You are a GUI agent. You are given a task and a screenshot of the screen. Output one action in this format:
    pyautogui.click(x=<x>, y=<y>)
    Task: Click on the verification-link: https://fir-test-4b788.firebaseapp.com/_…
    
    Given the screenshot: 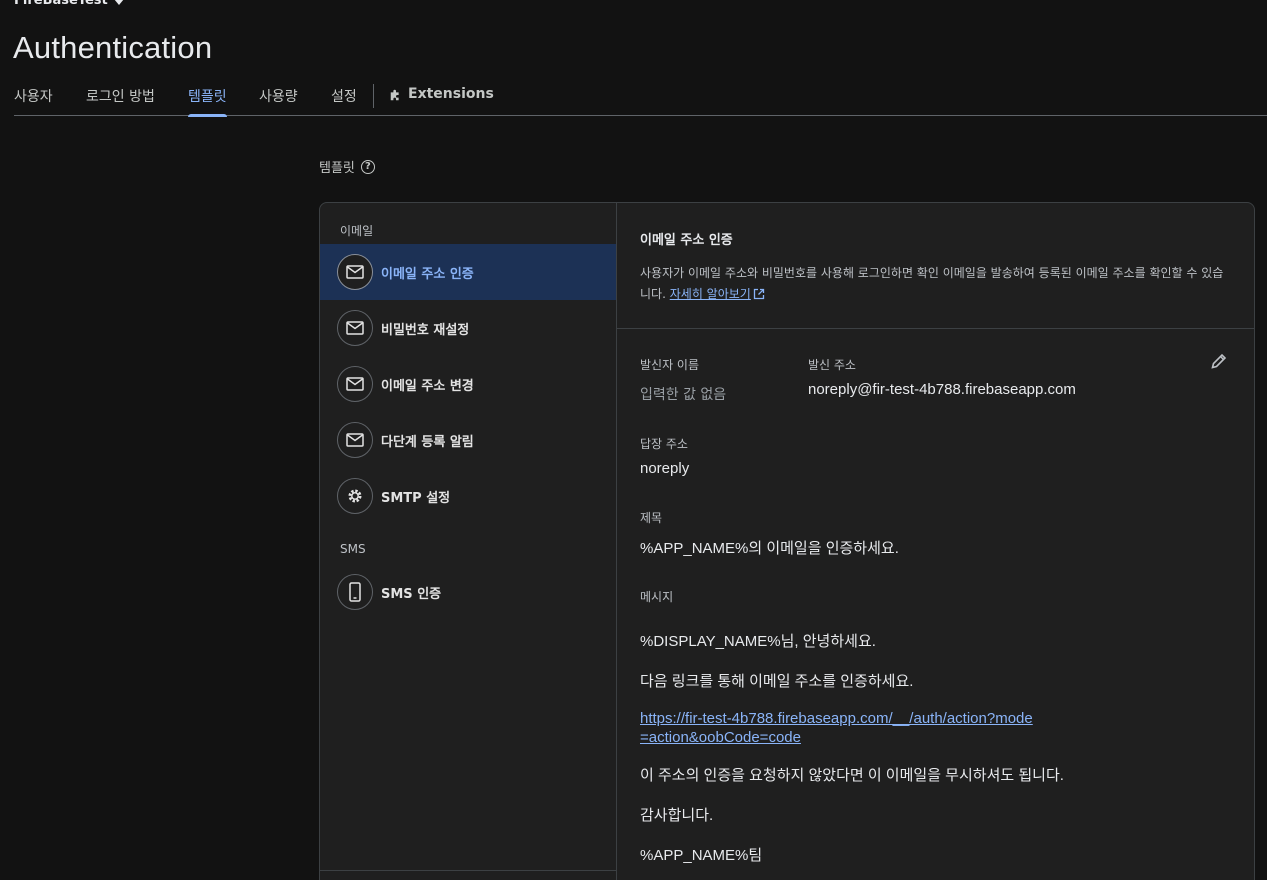 What is the action you would take?
    pyautogui.click(x=840, y=728)
    